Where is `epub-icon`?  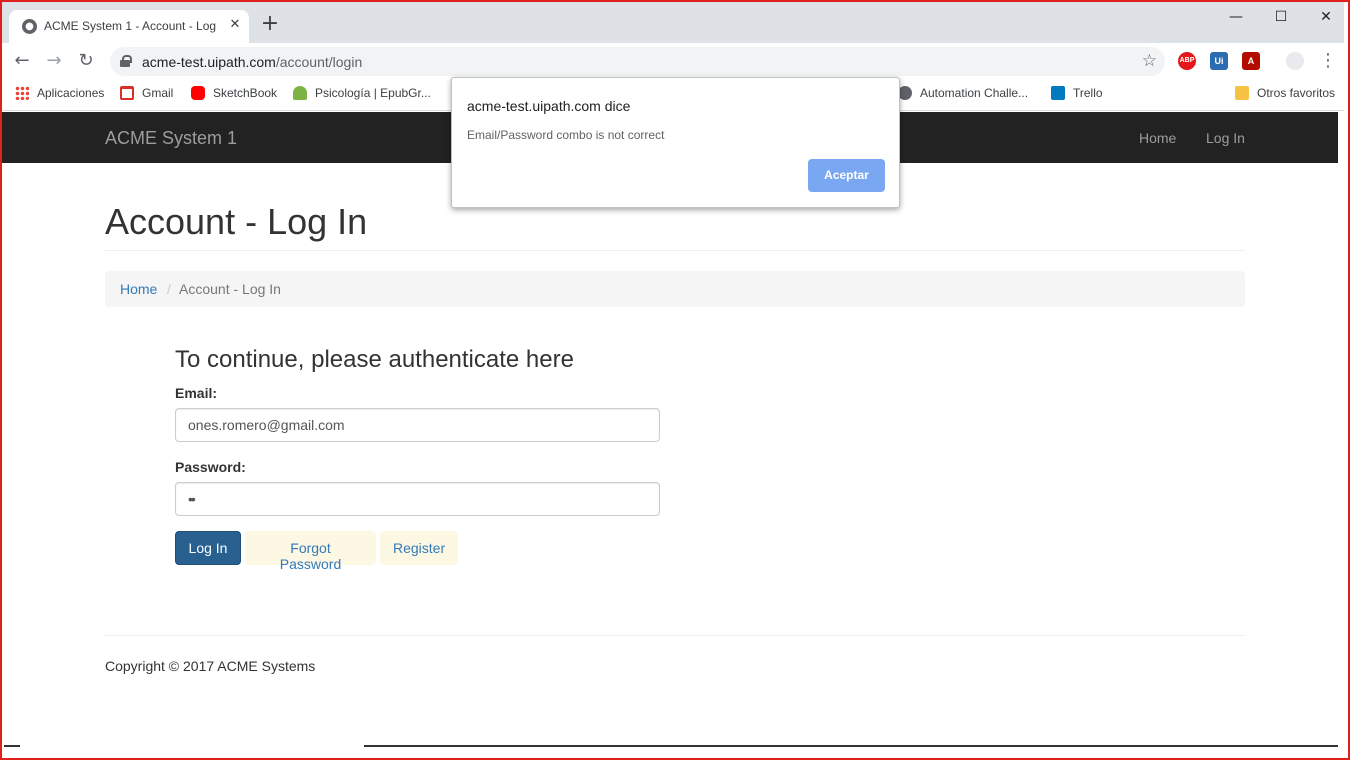
epub-icon is located at coordinates (300, 93).